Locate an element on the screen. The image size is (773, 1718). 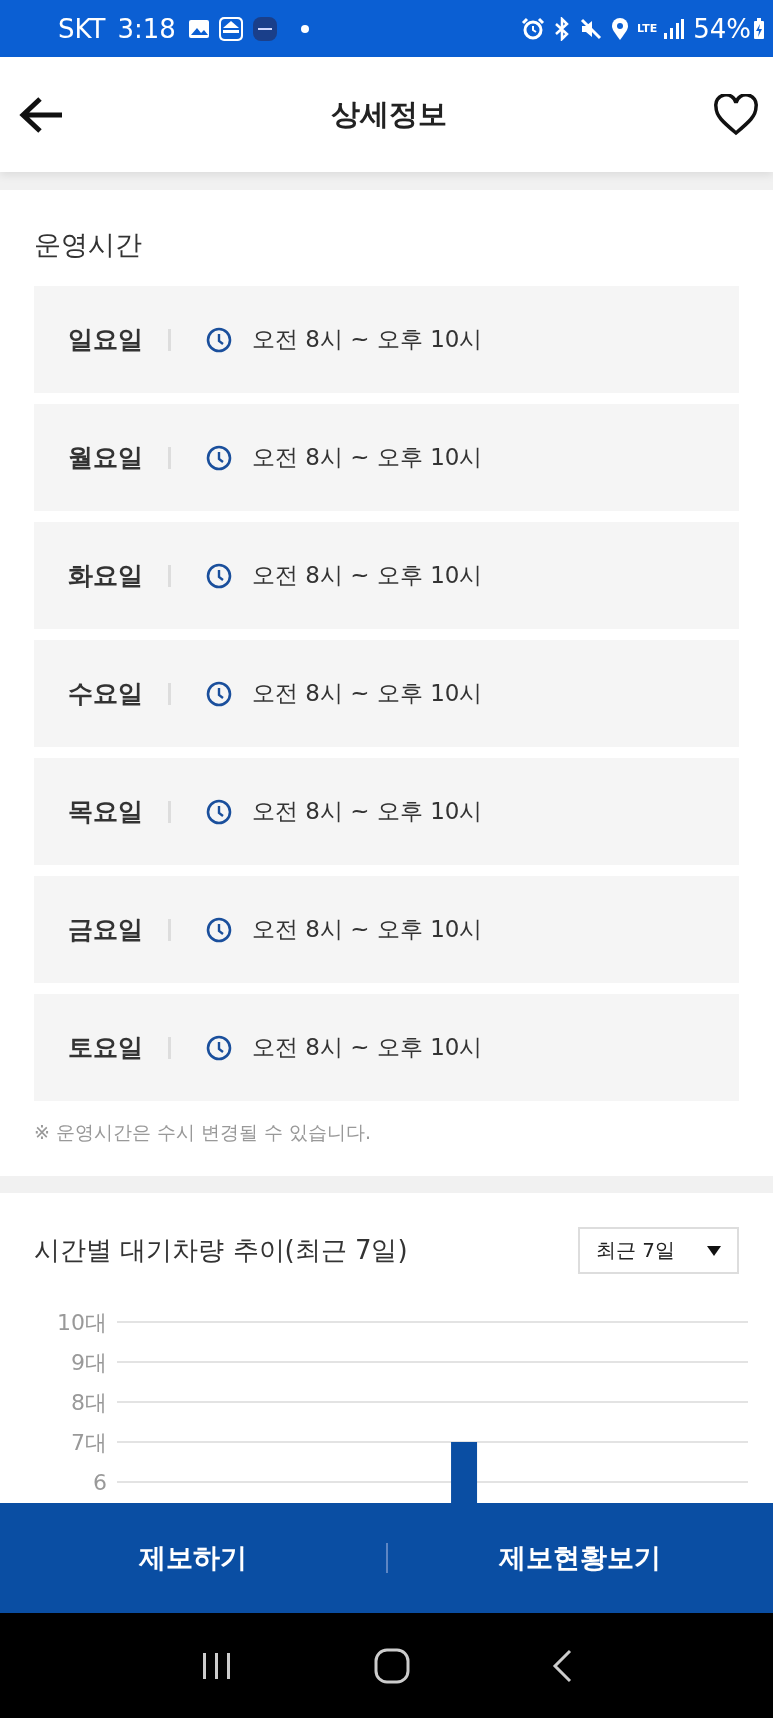
home-button is located at coordinates (391, 1665).